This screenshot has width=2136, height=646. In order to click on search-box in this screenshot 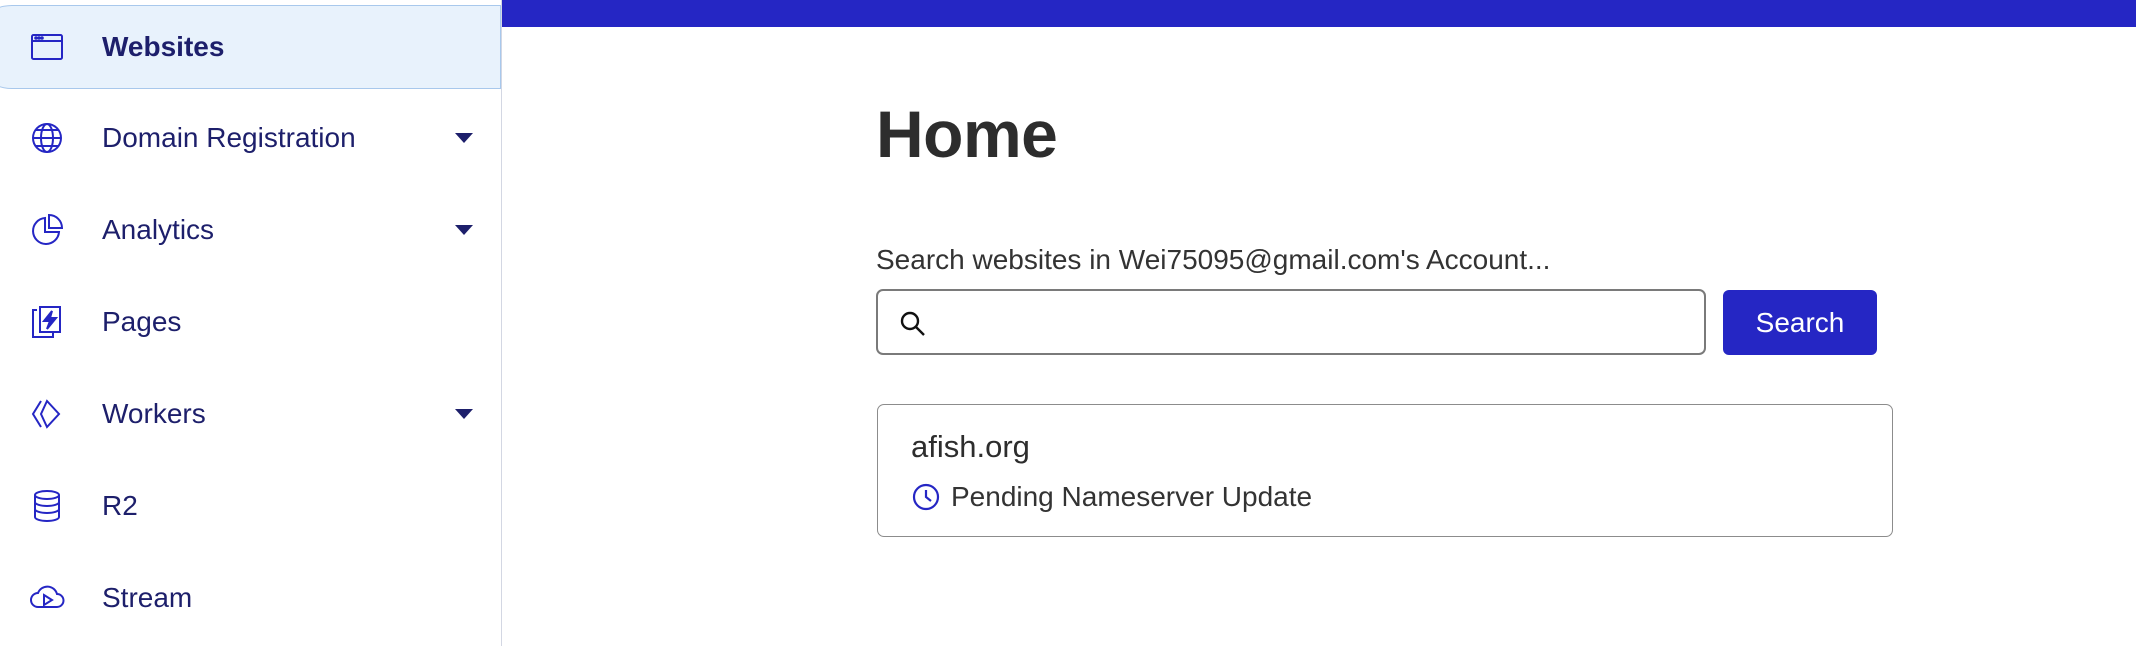, I will do `click(1291, 322)`.